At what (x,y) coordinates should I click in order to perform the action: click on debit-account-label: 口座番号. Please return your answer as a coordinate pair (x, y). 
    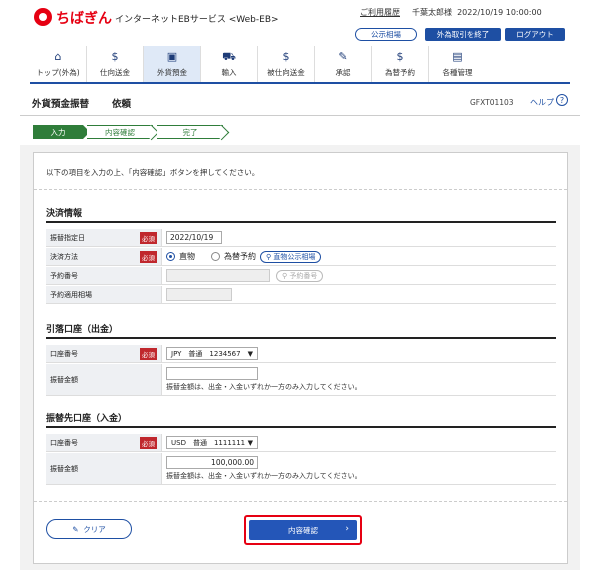
    Looking at the image, I should click on (64, 353).